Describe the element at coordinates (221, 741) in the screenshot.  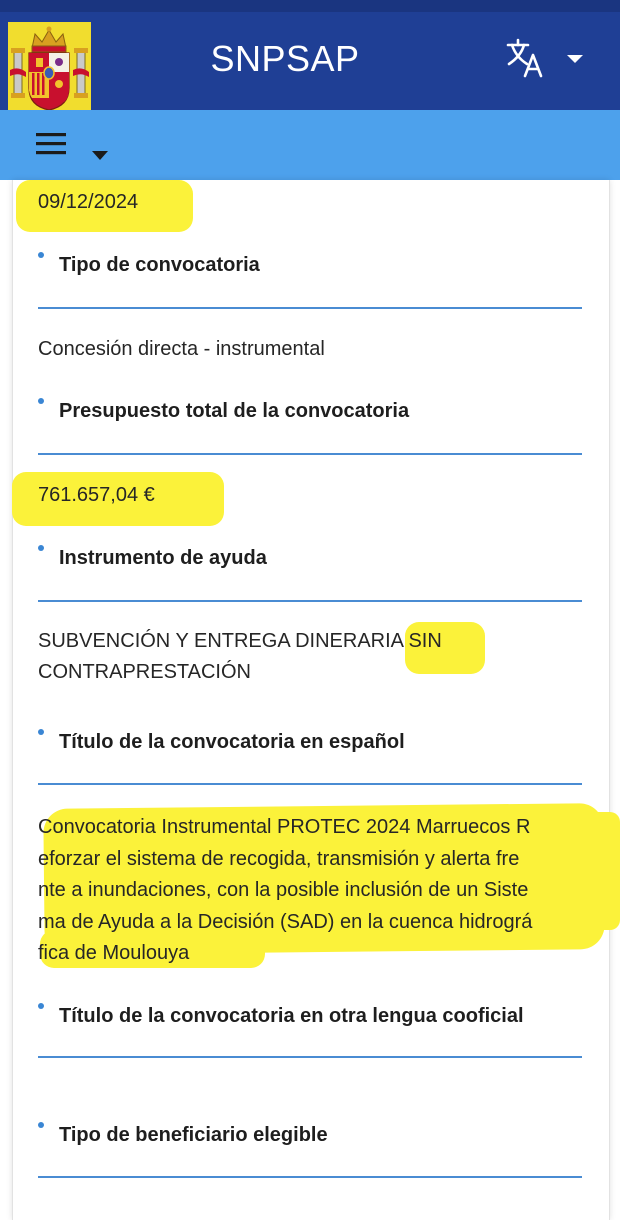
I see `field-label-titulo-espanol: Título de la convocatoria en español` at that location.